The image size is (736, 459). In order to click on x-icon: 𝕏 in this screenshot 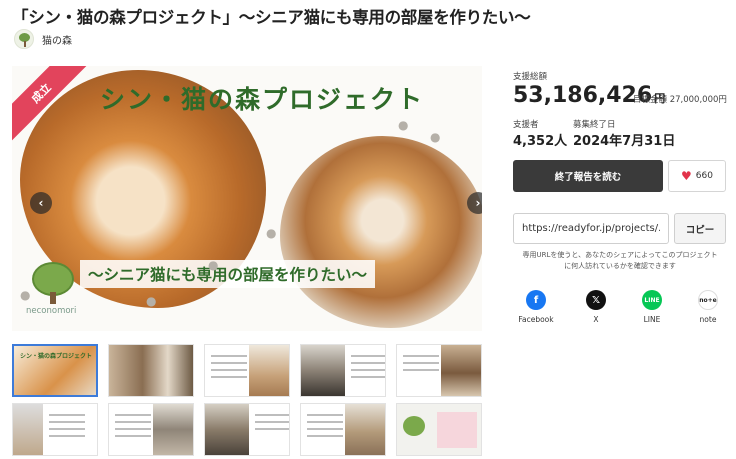, I will do `click(596, 300)`.